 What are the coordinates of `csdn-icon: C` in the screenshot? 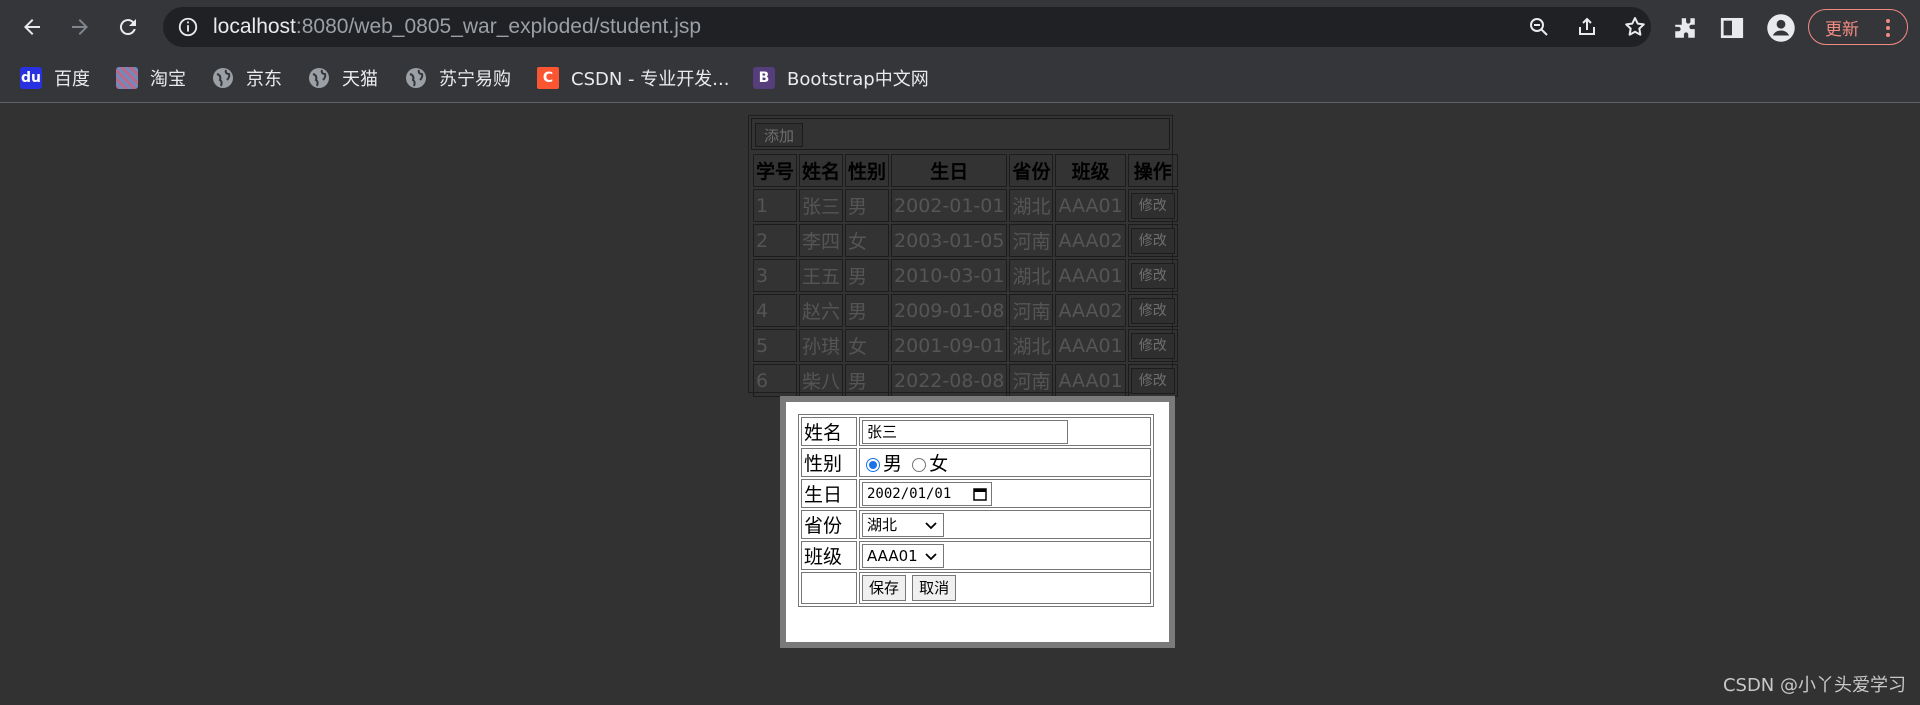 It's located at (548, 78).